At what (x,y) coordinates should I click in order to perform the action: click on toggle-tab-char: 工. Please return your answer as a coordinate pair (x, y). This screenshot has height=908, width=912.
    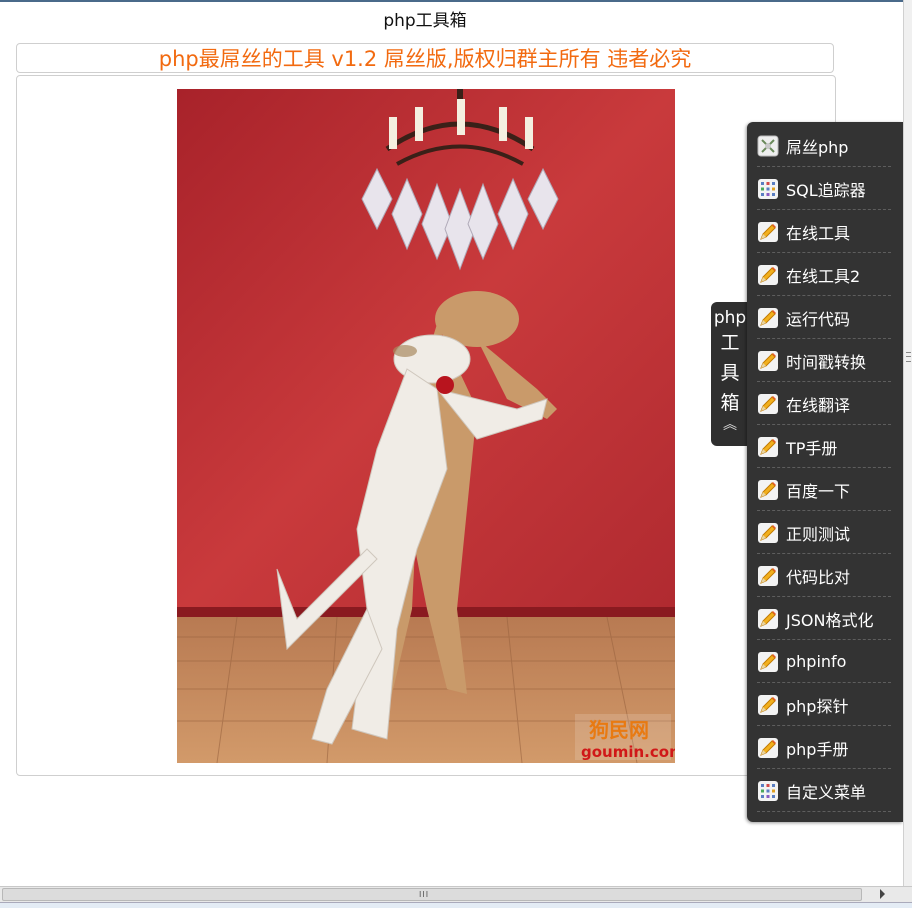
    Looking at the image, I should click on (730, 343).